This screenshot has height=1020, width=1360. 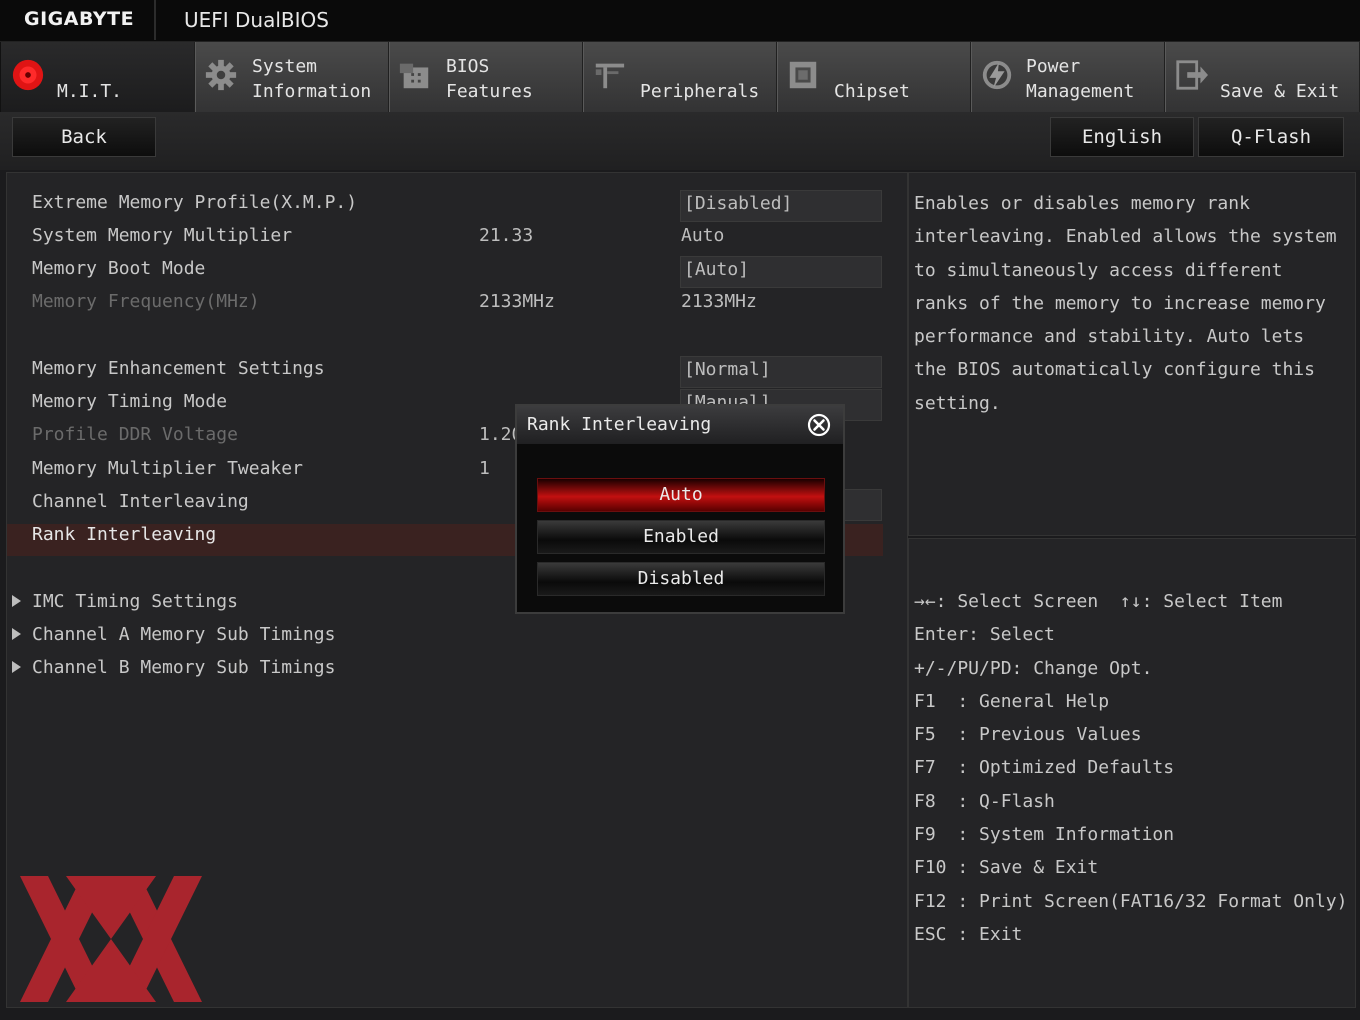 What do you see at coordinates (194, 202) in the screenshot?
I see `setting-label-xmp: Extreme Memory Profile(X.M.P.)` at bounding box center [194, 202].